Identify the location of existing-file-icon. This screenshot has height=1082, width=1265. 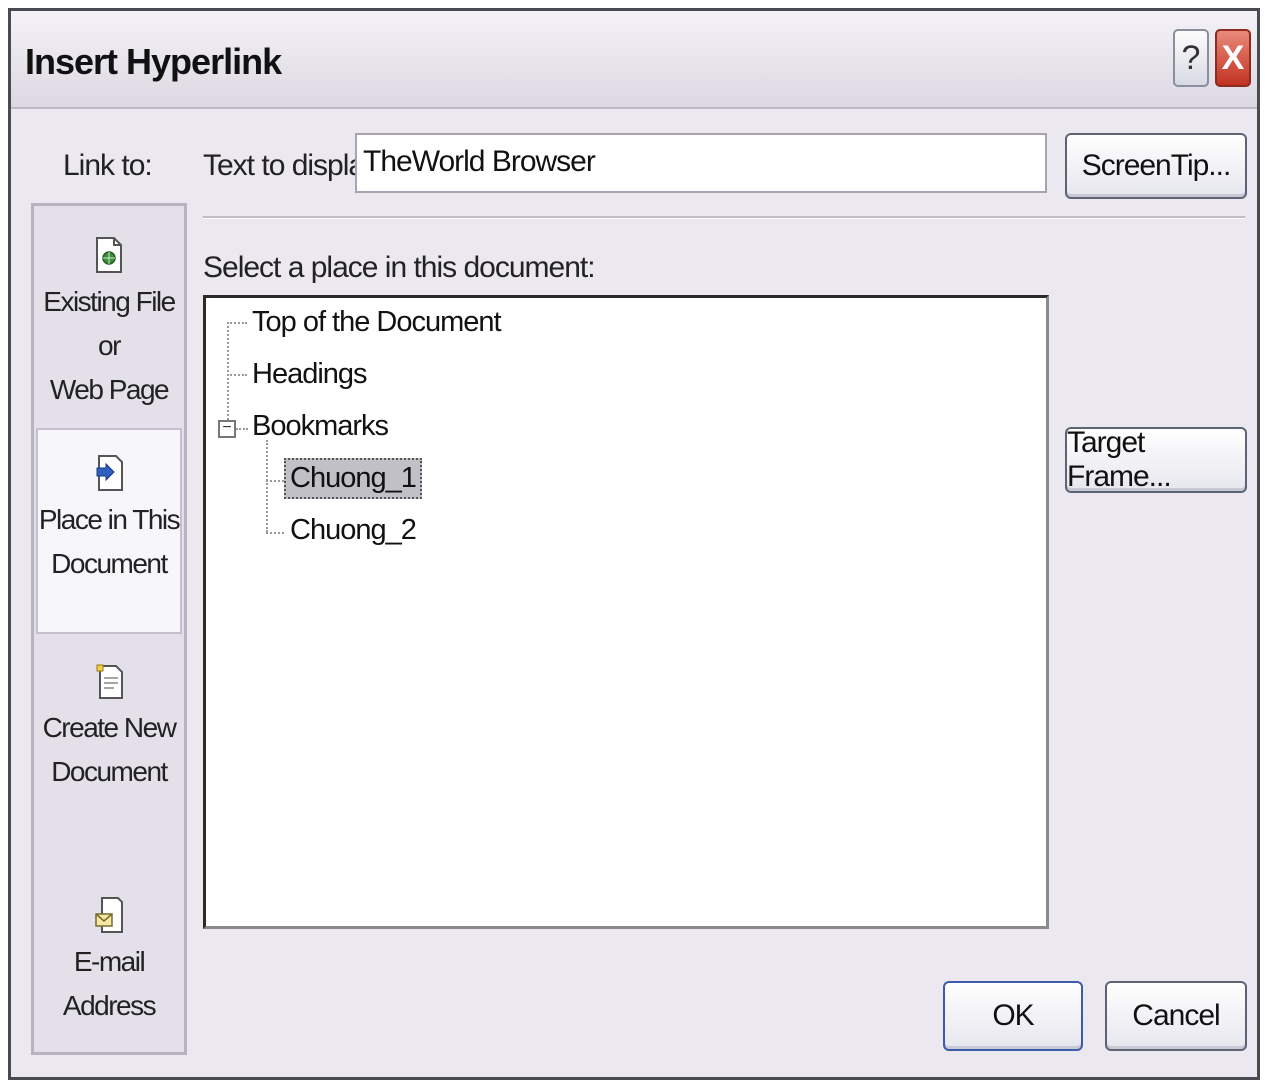
(109, 255).